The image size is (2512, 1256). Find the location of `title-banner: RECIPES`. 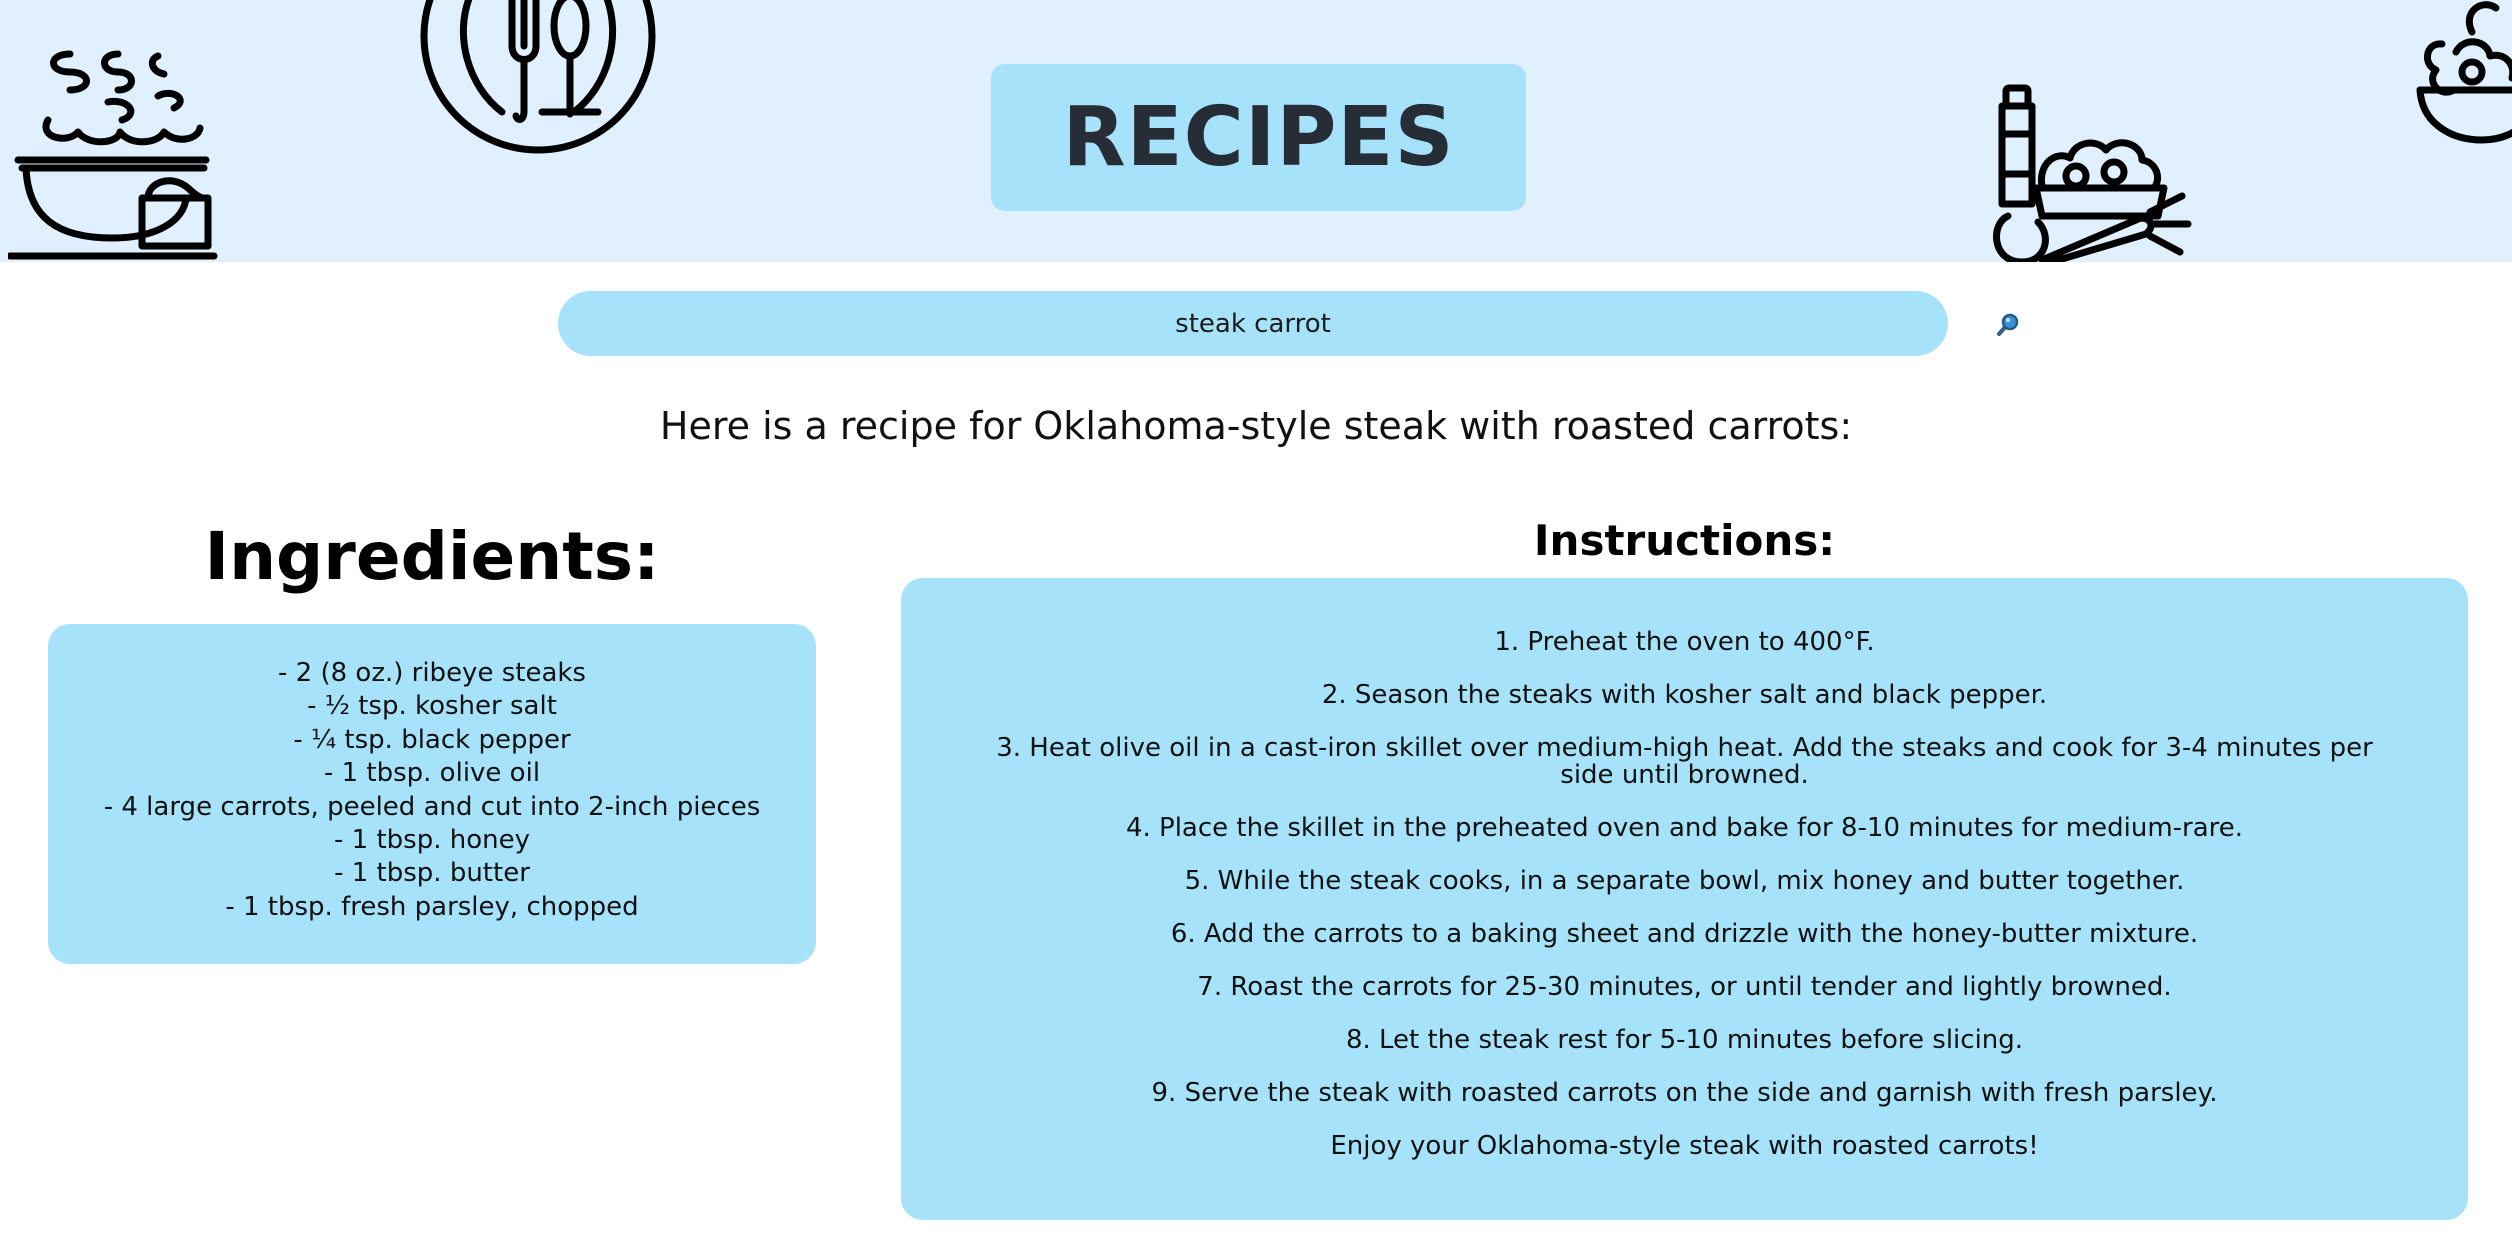

title-banner: RECIPES is located at coordinates (1258, 137).